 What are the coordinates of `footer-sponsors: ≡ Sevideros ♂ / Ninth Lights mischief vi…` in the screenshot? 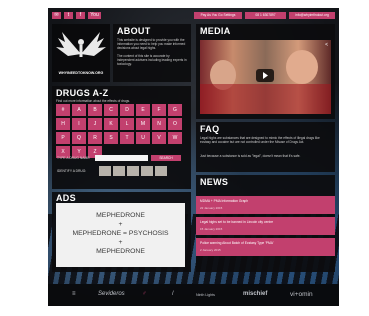 It's located at (193, 295).